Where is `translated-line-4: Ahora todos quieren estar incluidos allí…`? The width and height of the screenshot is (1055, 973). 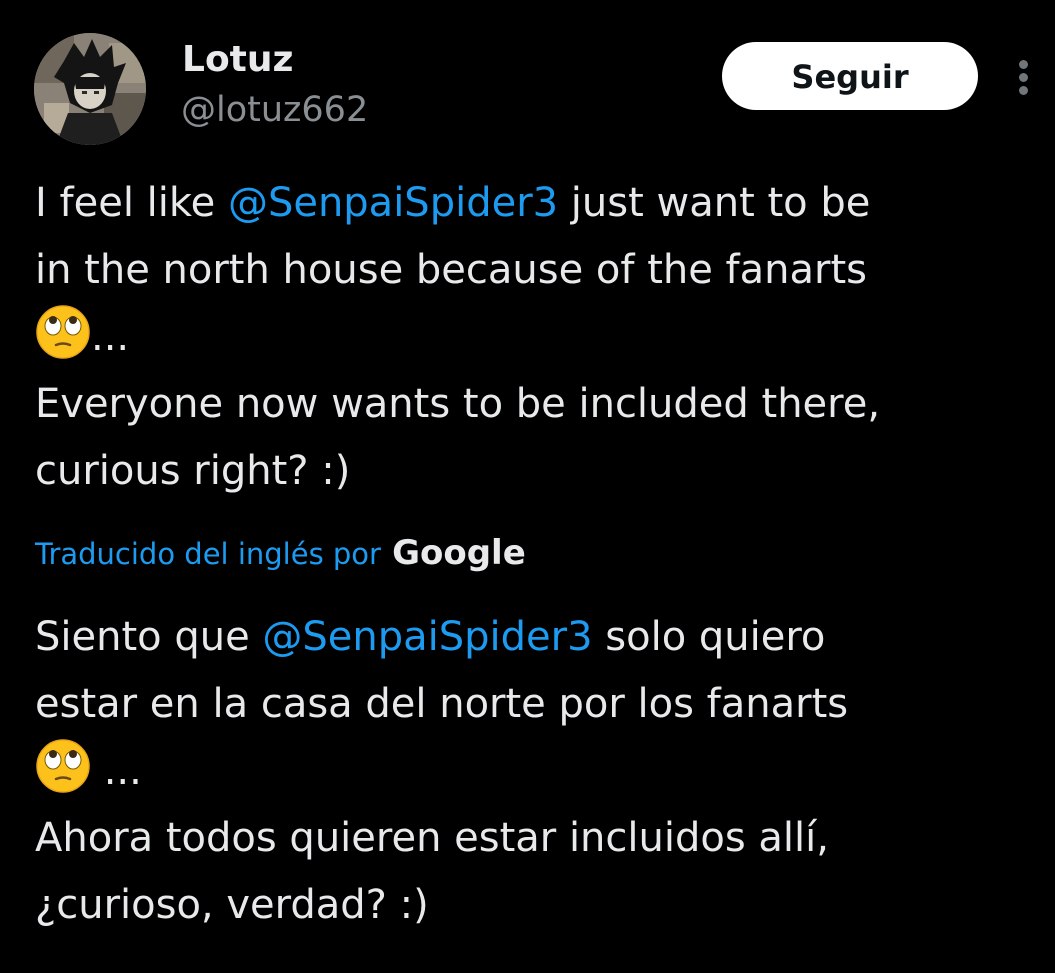
translated-line-4: Ahora todos quieren estar incluidos allí… is located at coordinates (432, 838).